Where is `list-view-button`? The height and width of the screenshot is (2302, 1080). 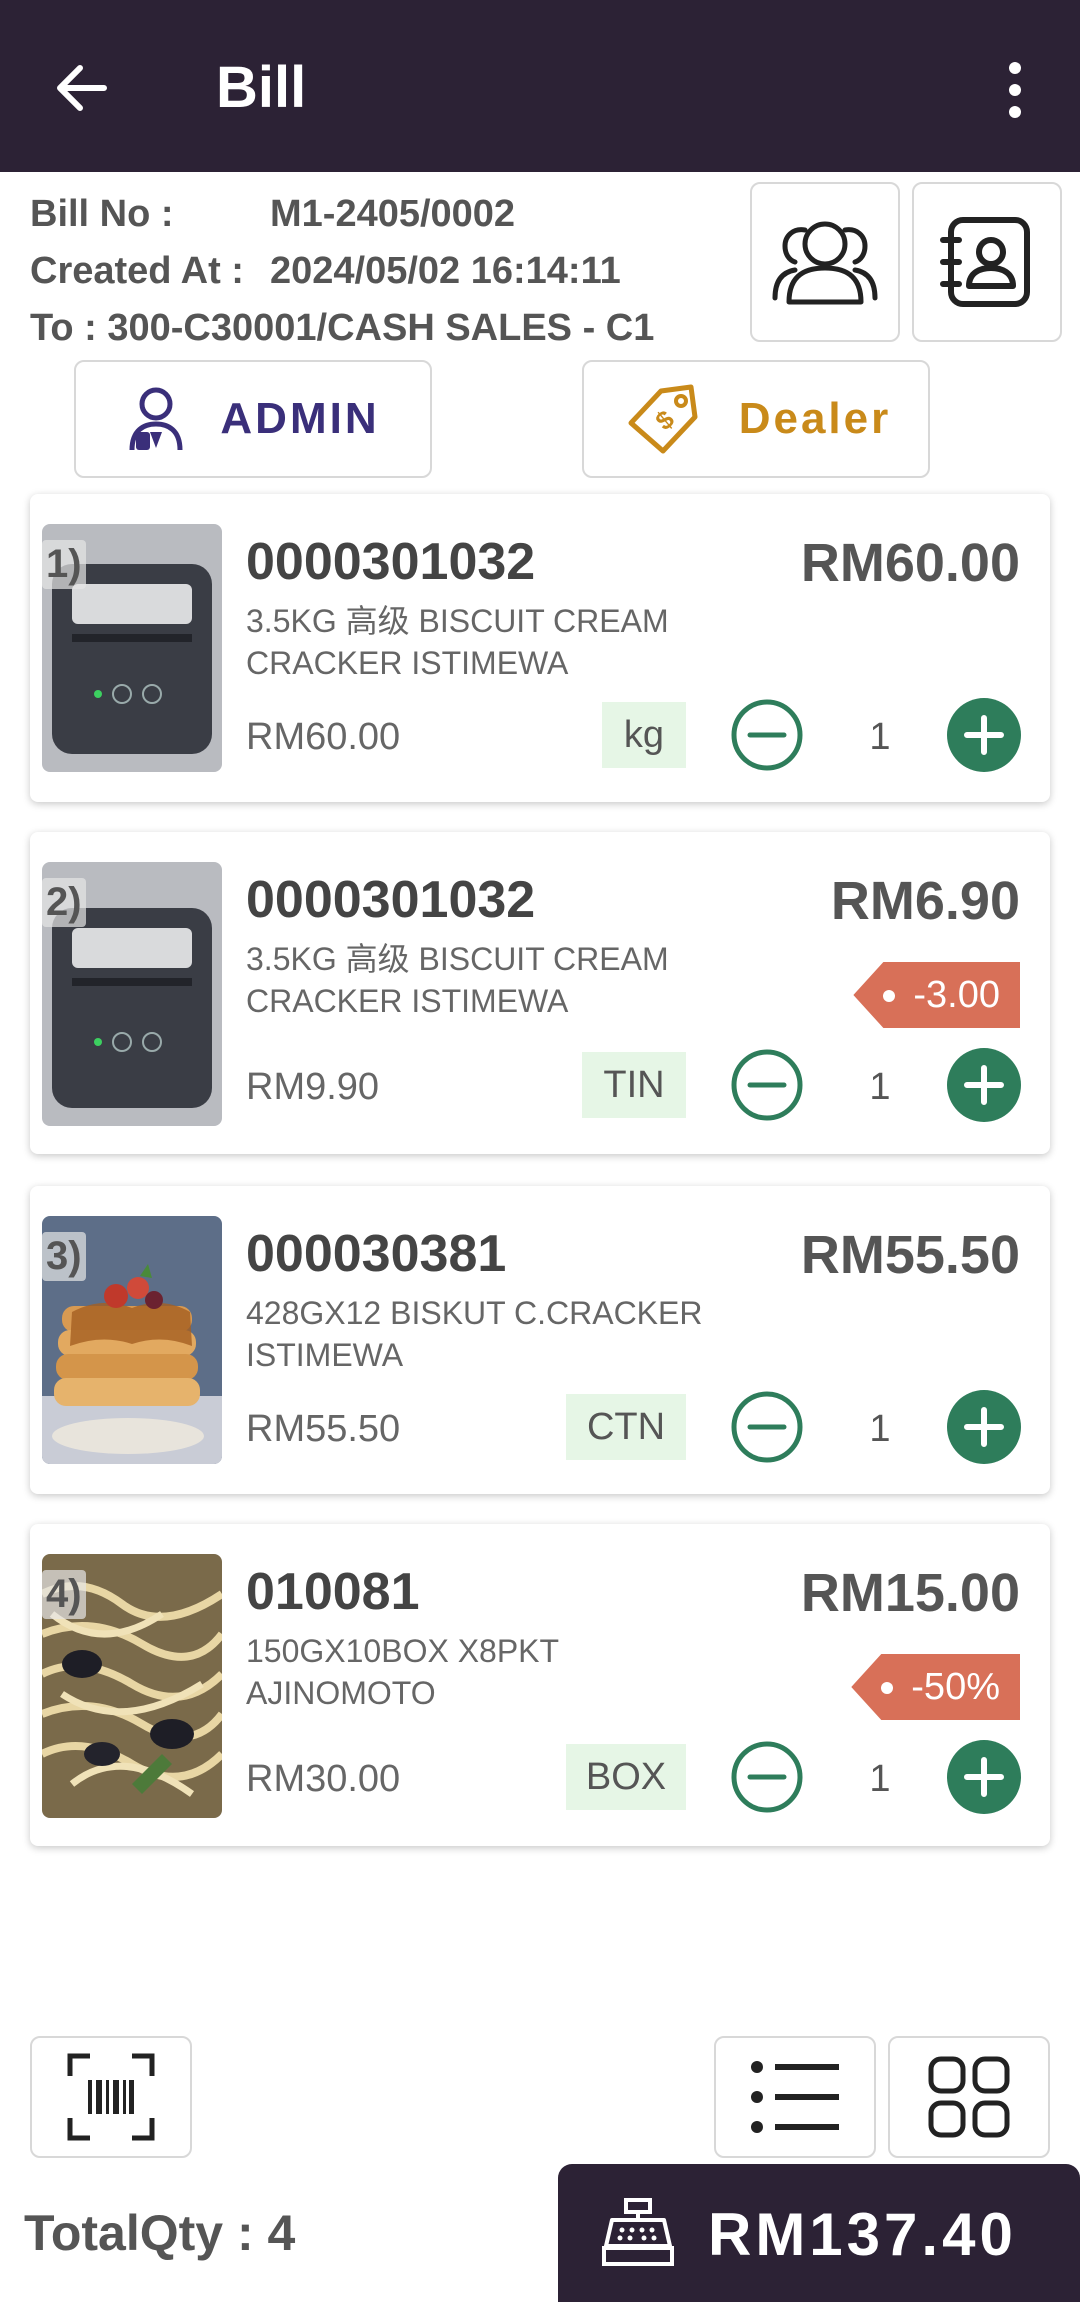
list-view-button is located at coordinates (795, 2097).